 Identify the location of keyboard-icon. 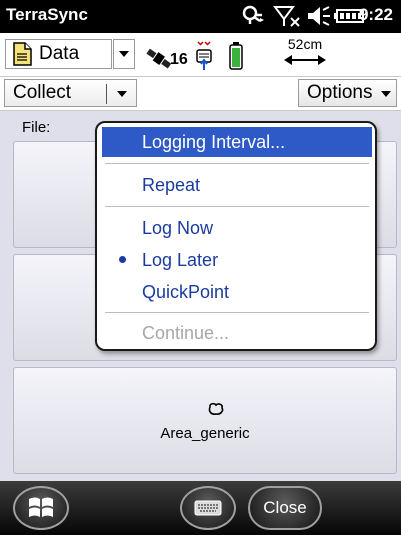
(208, 508).